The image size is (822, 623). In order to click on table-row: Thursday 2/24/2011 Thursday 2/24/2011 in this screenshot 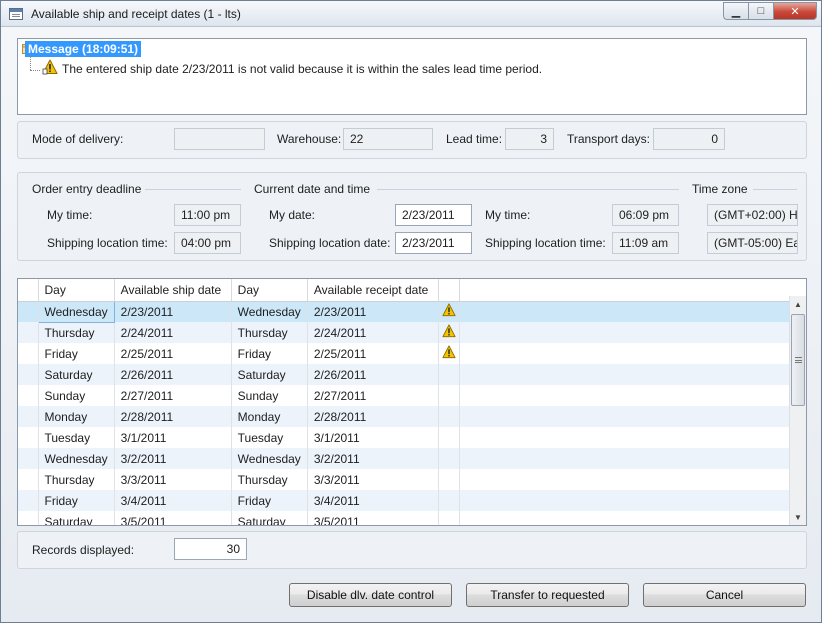, I will do `click(409, 332)`.